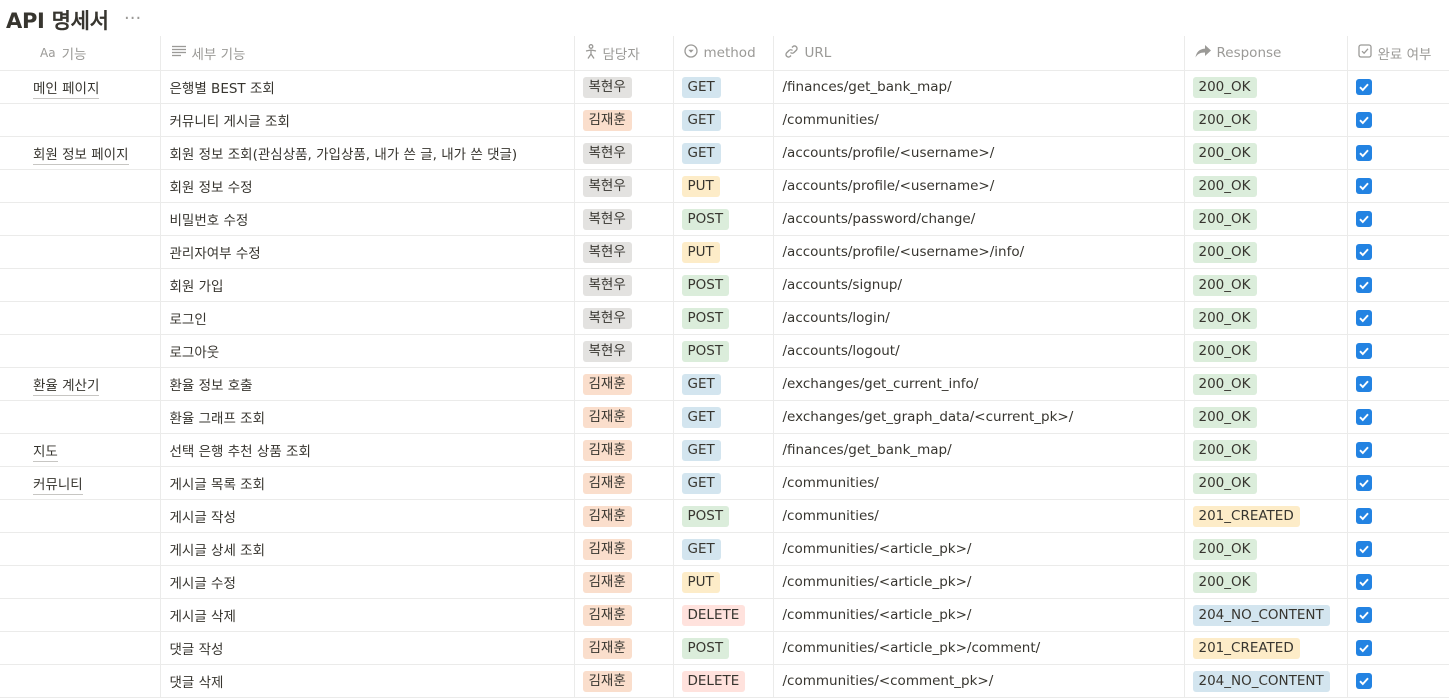  Describe the element at coordinates (66, 90) in the screenshot. I see `feature-label: 메인 페이지` at that location.